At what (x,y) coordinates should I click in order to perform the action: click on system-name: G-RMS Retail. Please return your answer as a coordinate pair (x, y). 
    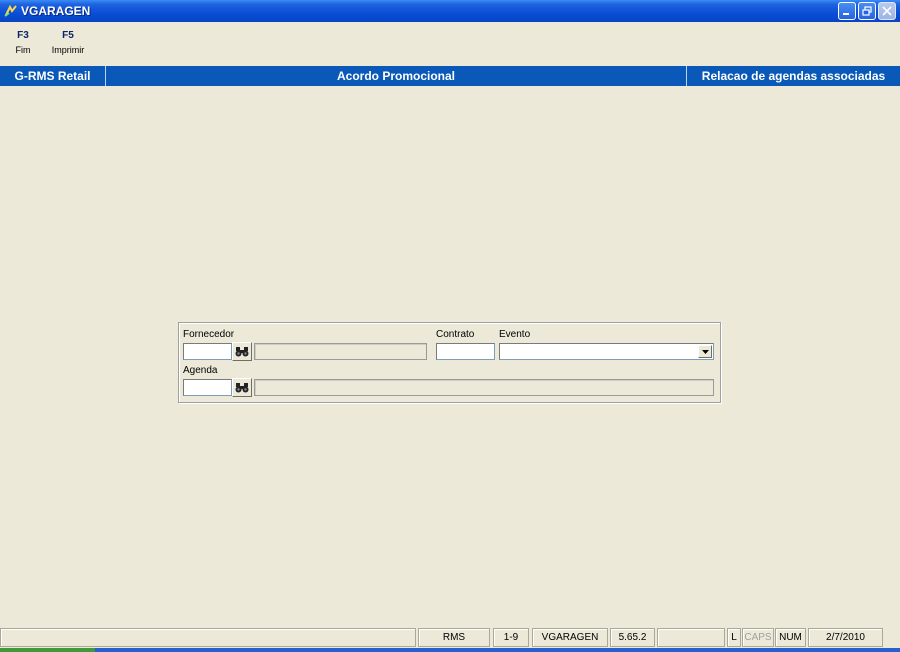
    Looking at the image, I should click on (53, 76).